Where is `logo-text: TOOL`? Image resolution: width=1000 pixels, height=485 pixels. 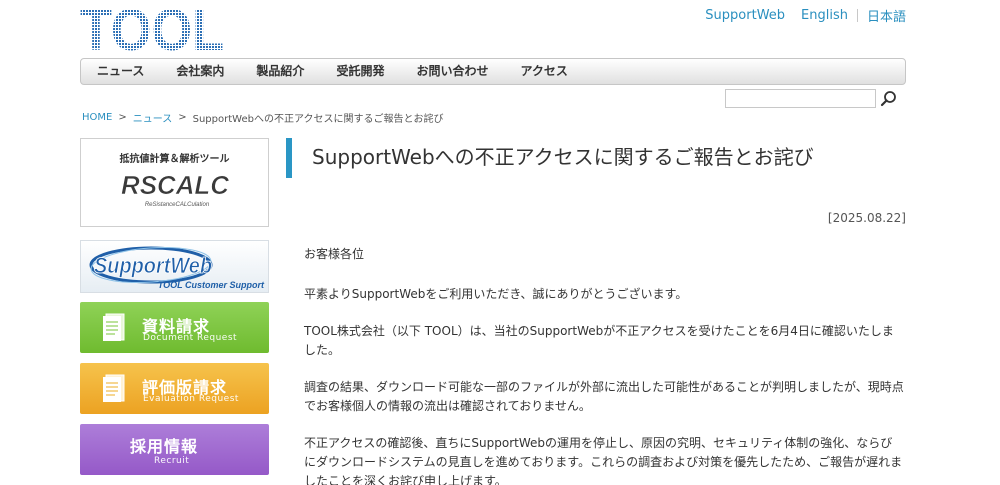 logo-text: TOOL is located at coordinates (152, 28).